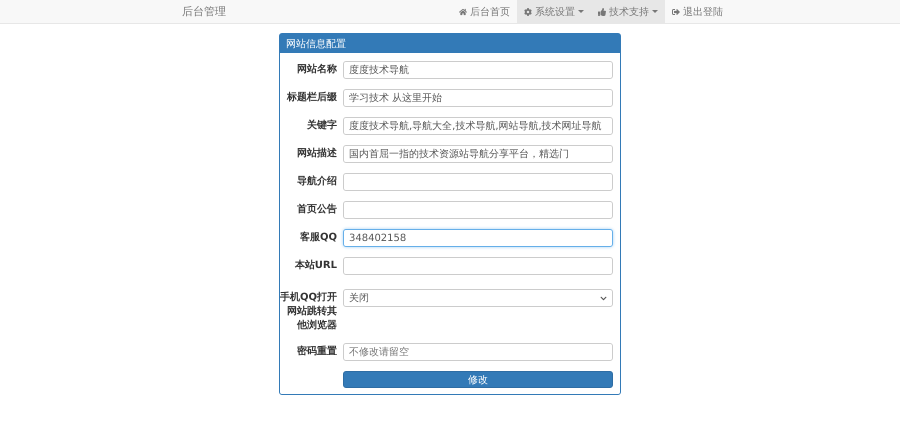 Image resolution: width=900 pixels, height=436 pixels. I want to click on logout-icon, so click(676, 12).